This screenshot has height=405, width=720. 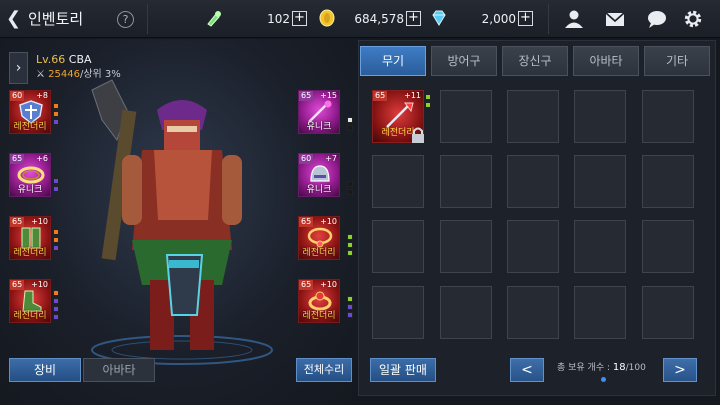 What do you see at coordinates (380, 96) in the screenshot?
I see `item-level: 65` at bounding box center [380, 96].